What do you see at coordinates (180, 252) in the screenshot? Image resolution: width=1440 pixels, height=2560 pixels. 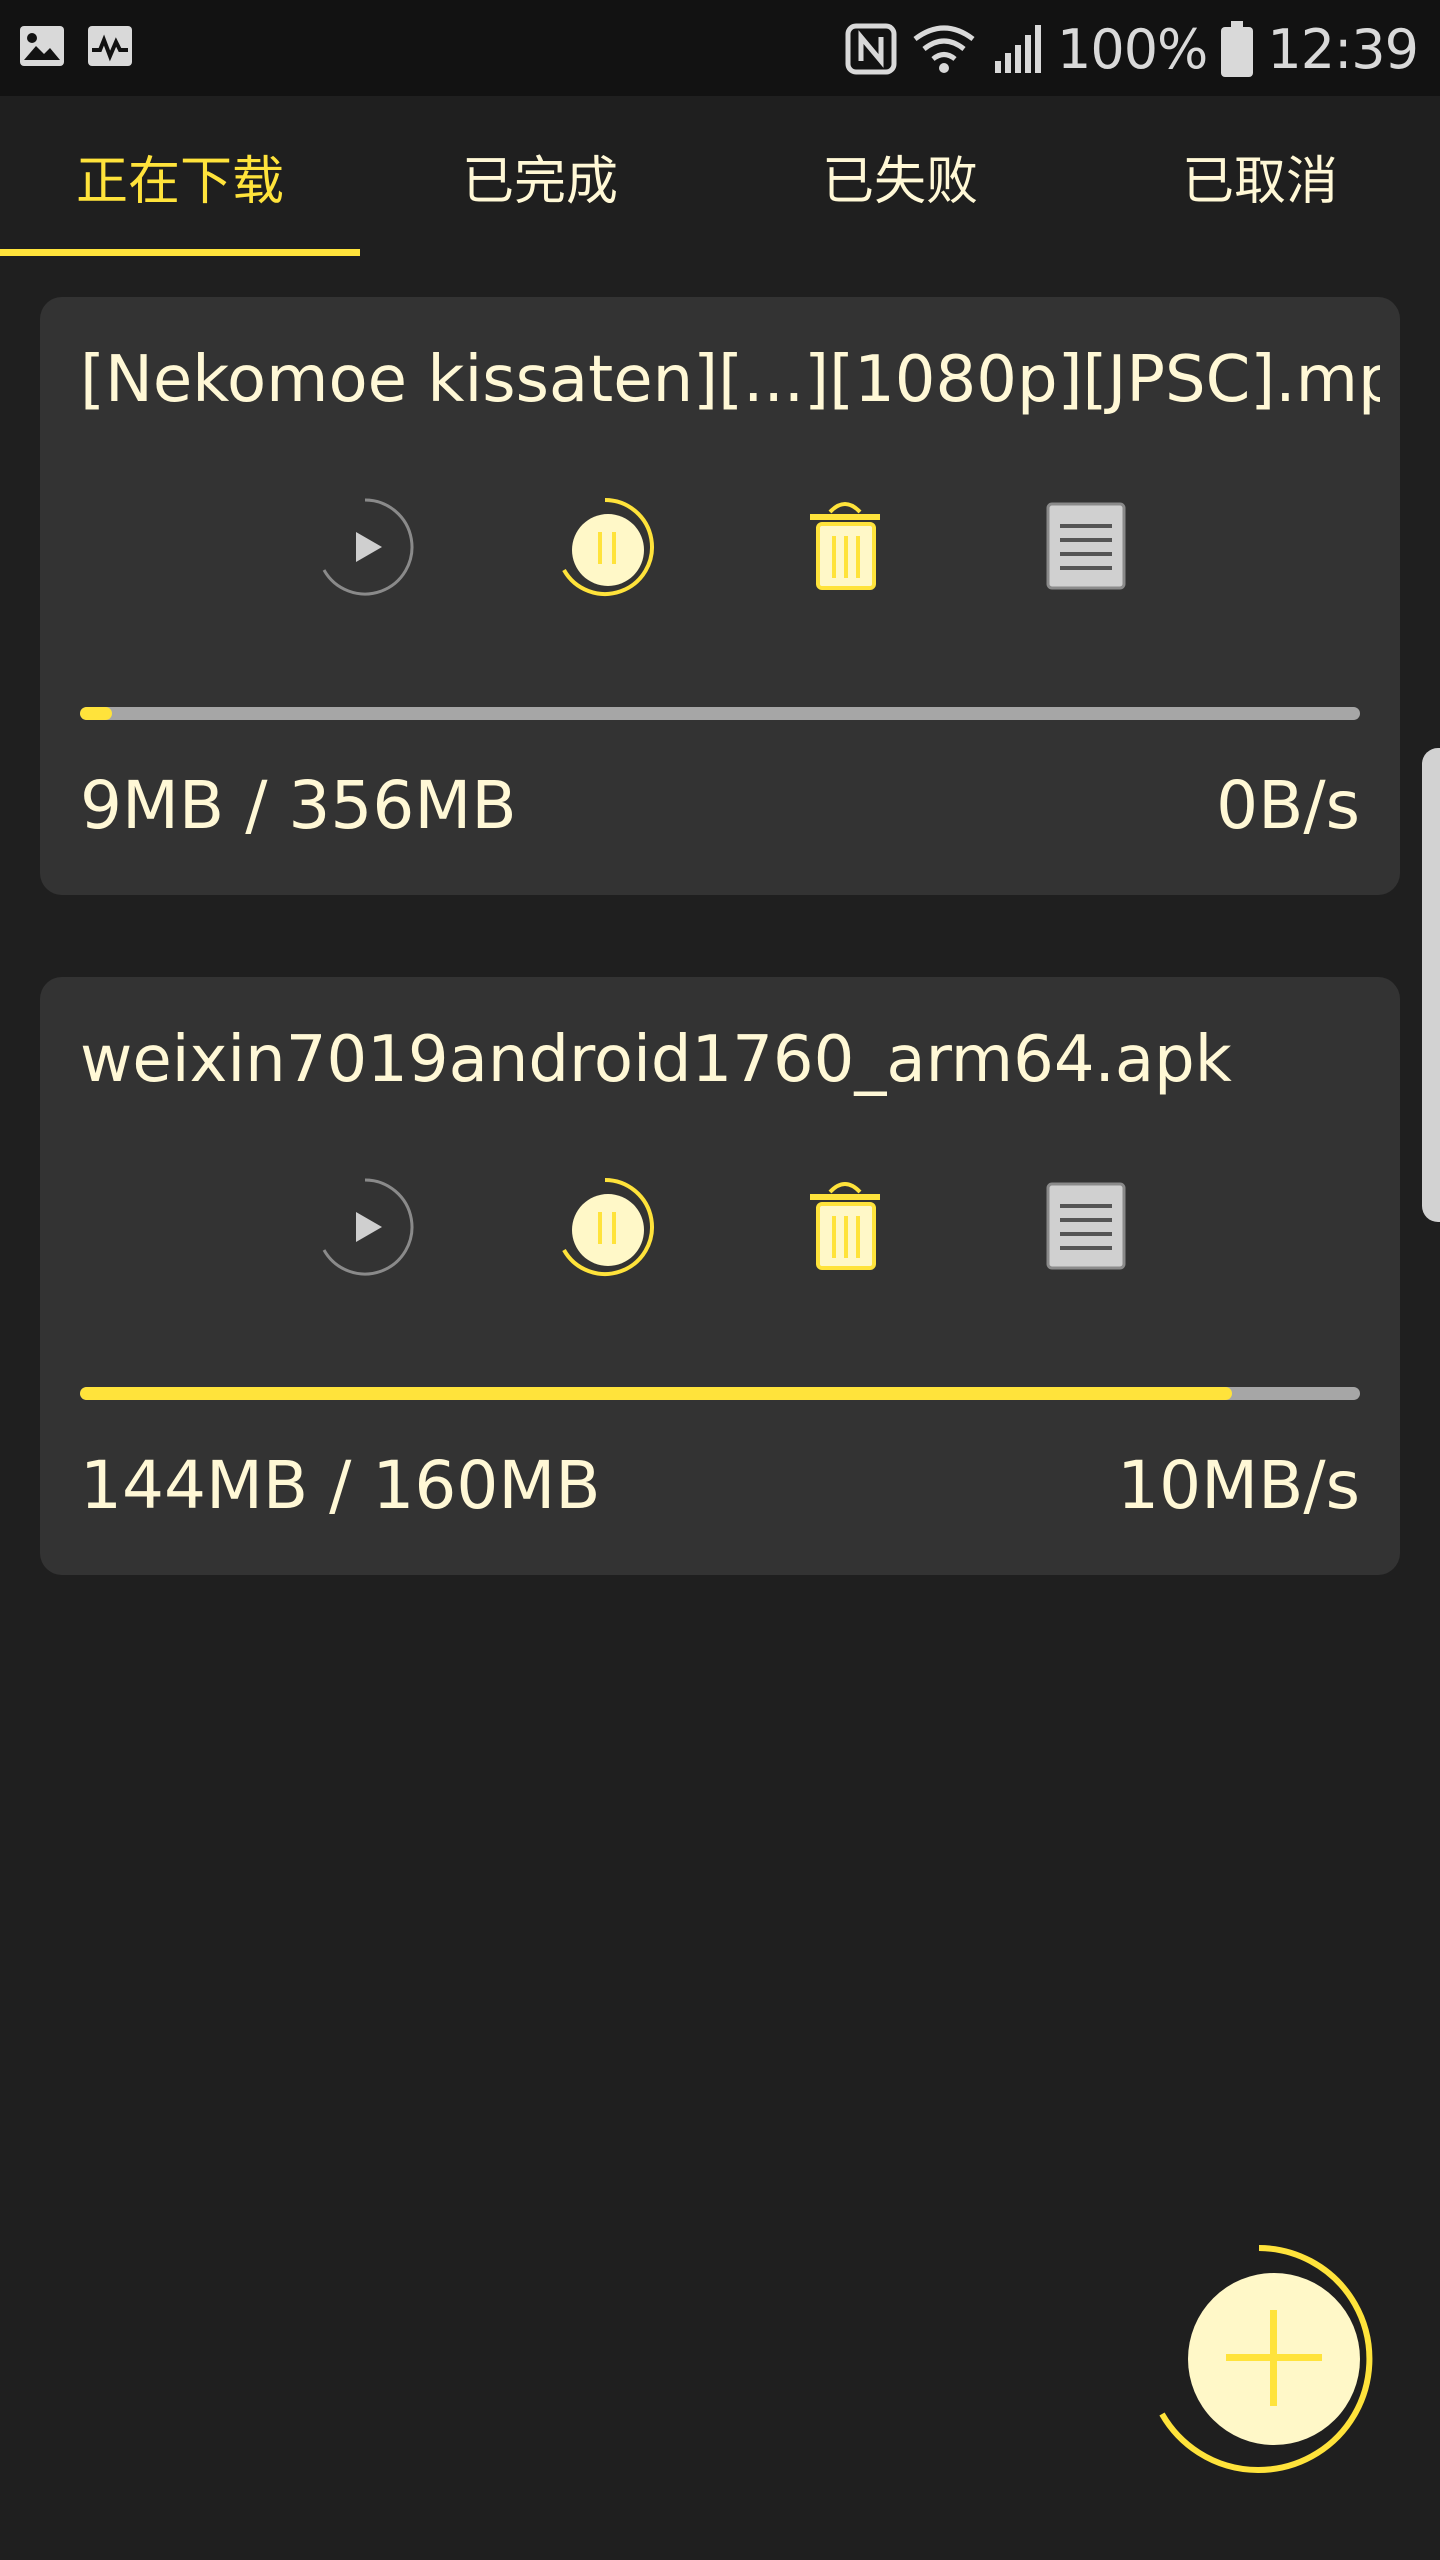 I see `tab-indicator` at bounding box center [180, 252].